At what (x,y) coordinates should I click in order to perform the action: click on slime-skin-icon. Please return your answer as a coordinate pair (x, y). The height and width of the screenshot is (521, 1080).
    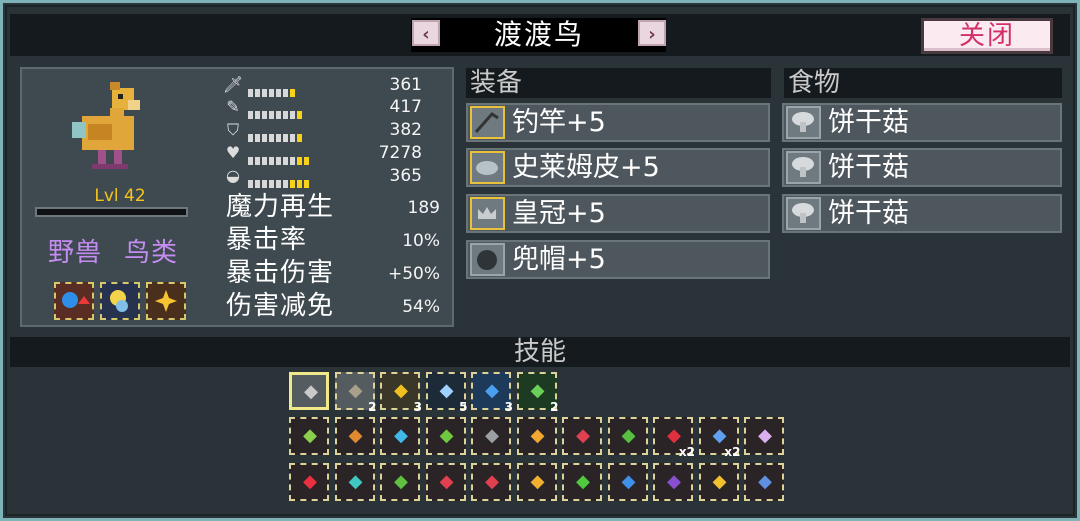
    Looking at the image, I should click on (487, 167).